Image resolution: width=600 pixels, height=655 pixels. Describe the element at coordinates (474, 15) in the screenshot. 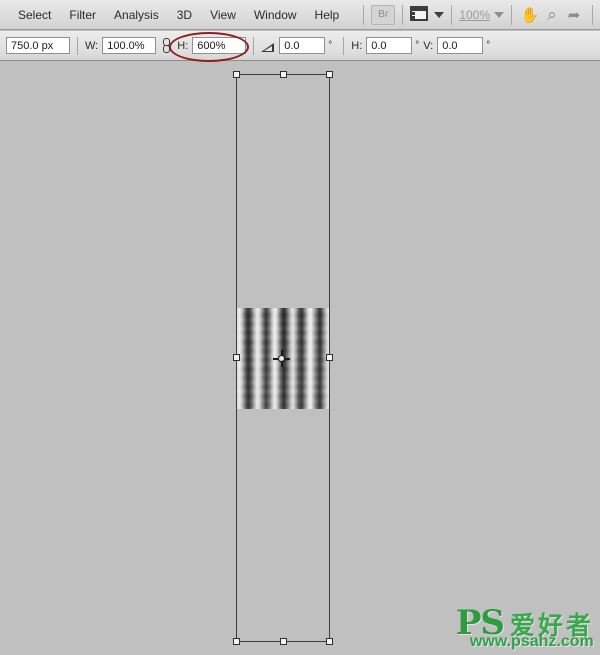

I see `zoom-level-label: 100%` at that location.